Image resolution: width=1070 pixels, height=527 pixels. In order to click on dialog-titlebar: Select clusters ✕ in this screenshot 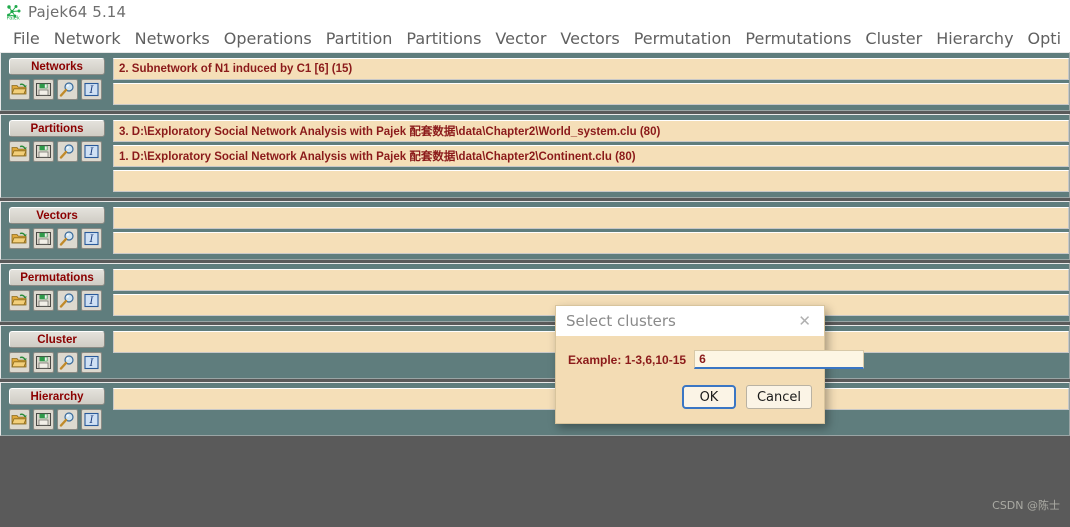, I will do `click(690, 321)`.